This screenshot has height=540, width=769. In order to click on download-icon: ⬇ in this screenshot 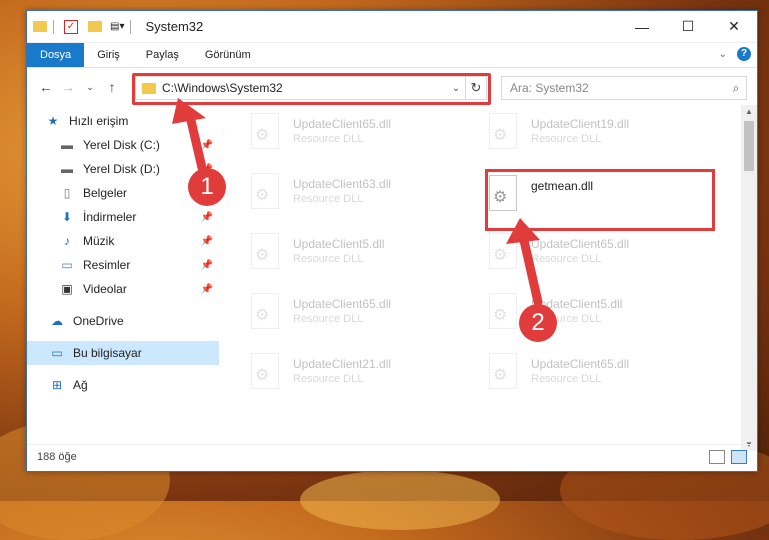, I will do `click(67, 217)`.